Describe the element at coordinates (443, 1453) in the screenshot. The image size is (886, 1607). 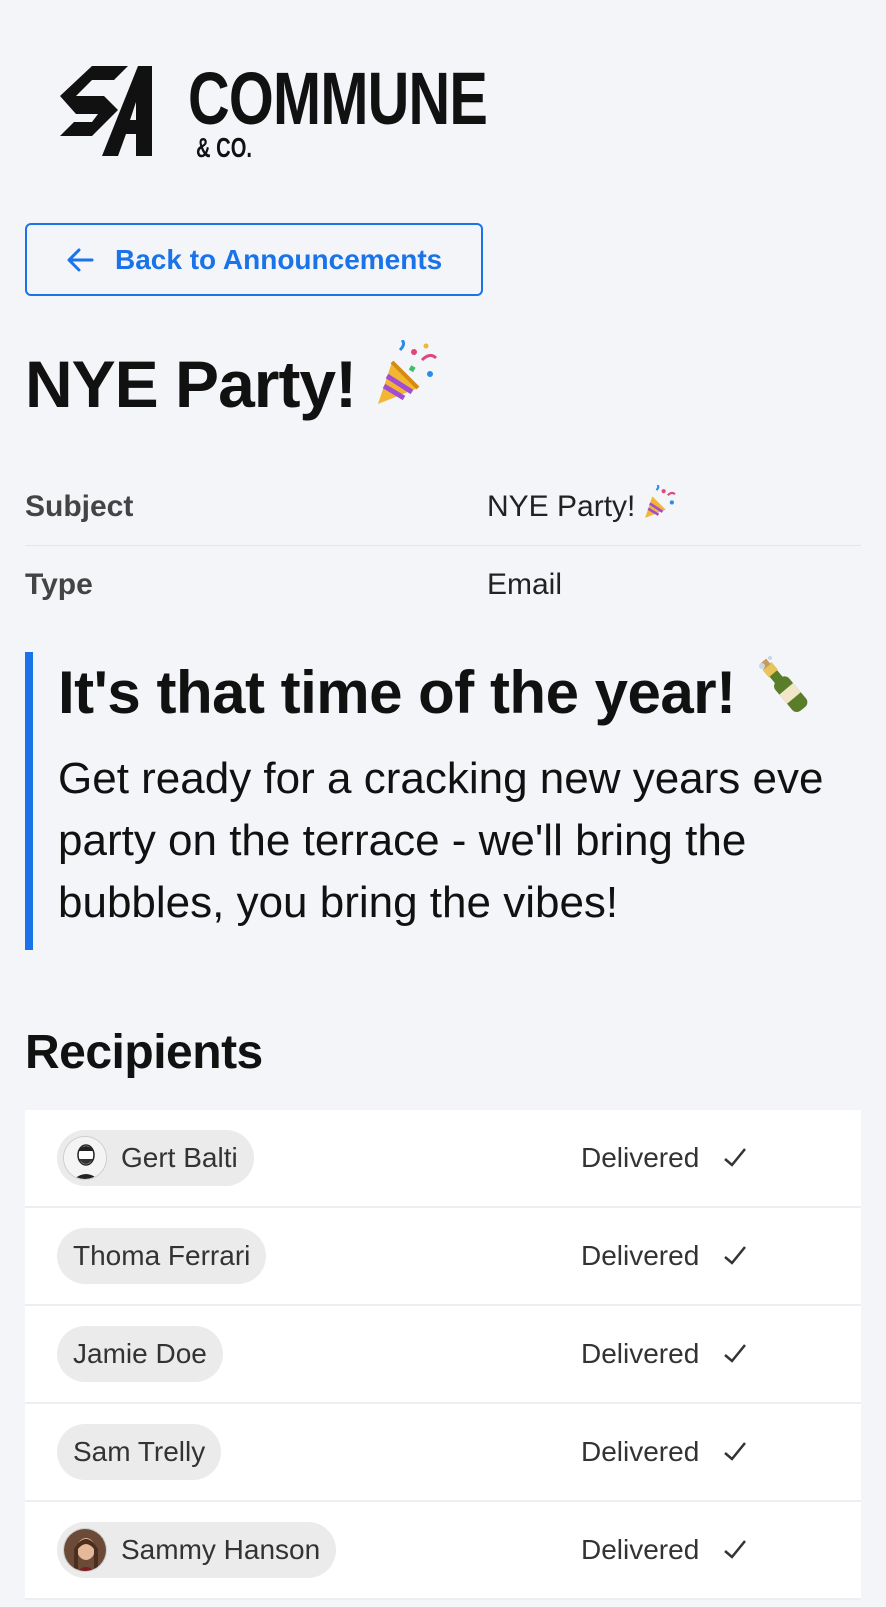
I see `list-item: Sam Trelly Delivered` at that location.